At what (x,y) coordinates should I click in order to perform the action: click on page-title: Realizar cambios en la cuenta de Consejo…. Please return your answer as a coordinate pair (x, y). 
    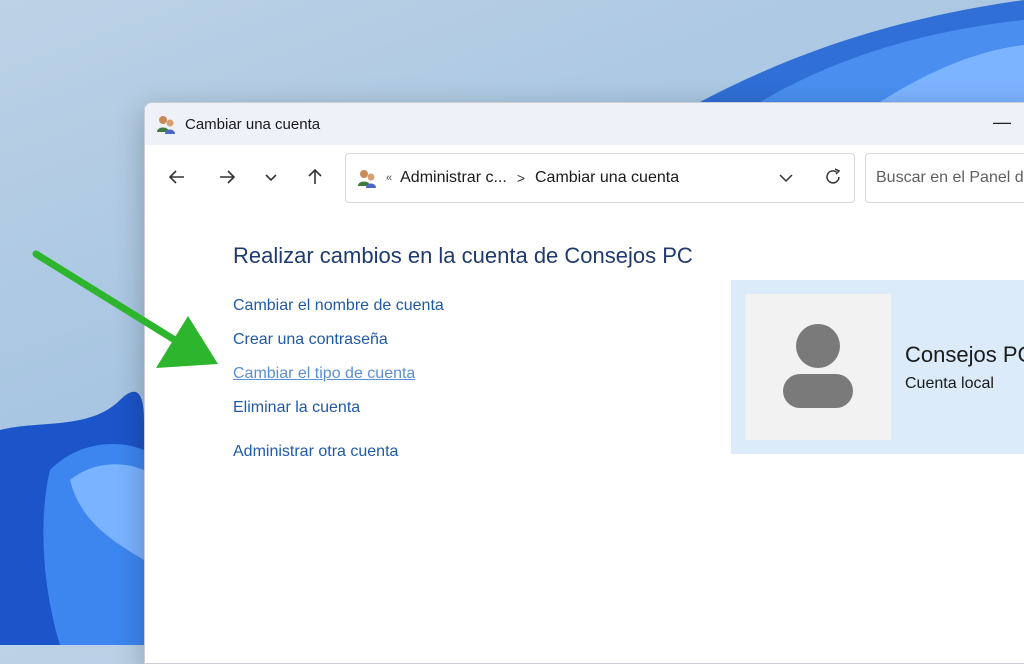
    Looking at the image, I should click on (463, 255).